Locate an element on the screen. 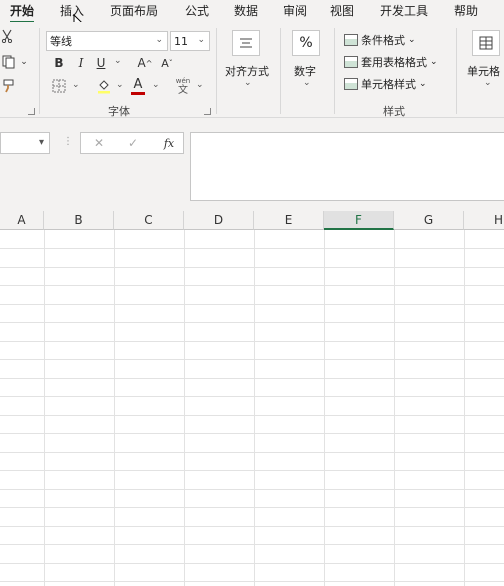 This screenshot has width=504, height=586. tab-data: 数据 is located at coordinates (246, 10).